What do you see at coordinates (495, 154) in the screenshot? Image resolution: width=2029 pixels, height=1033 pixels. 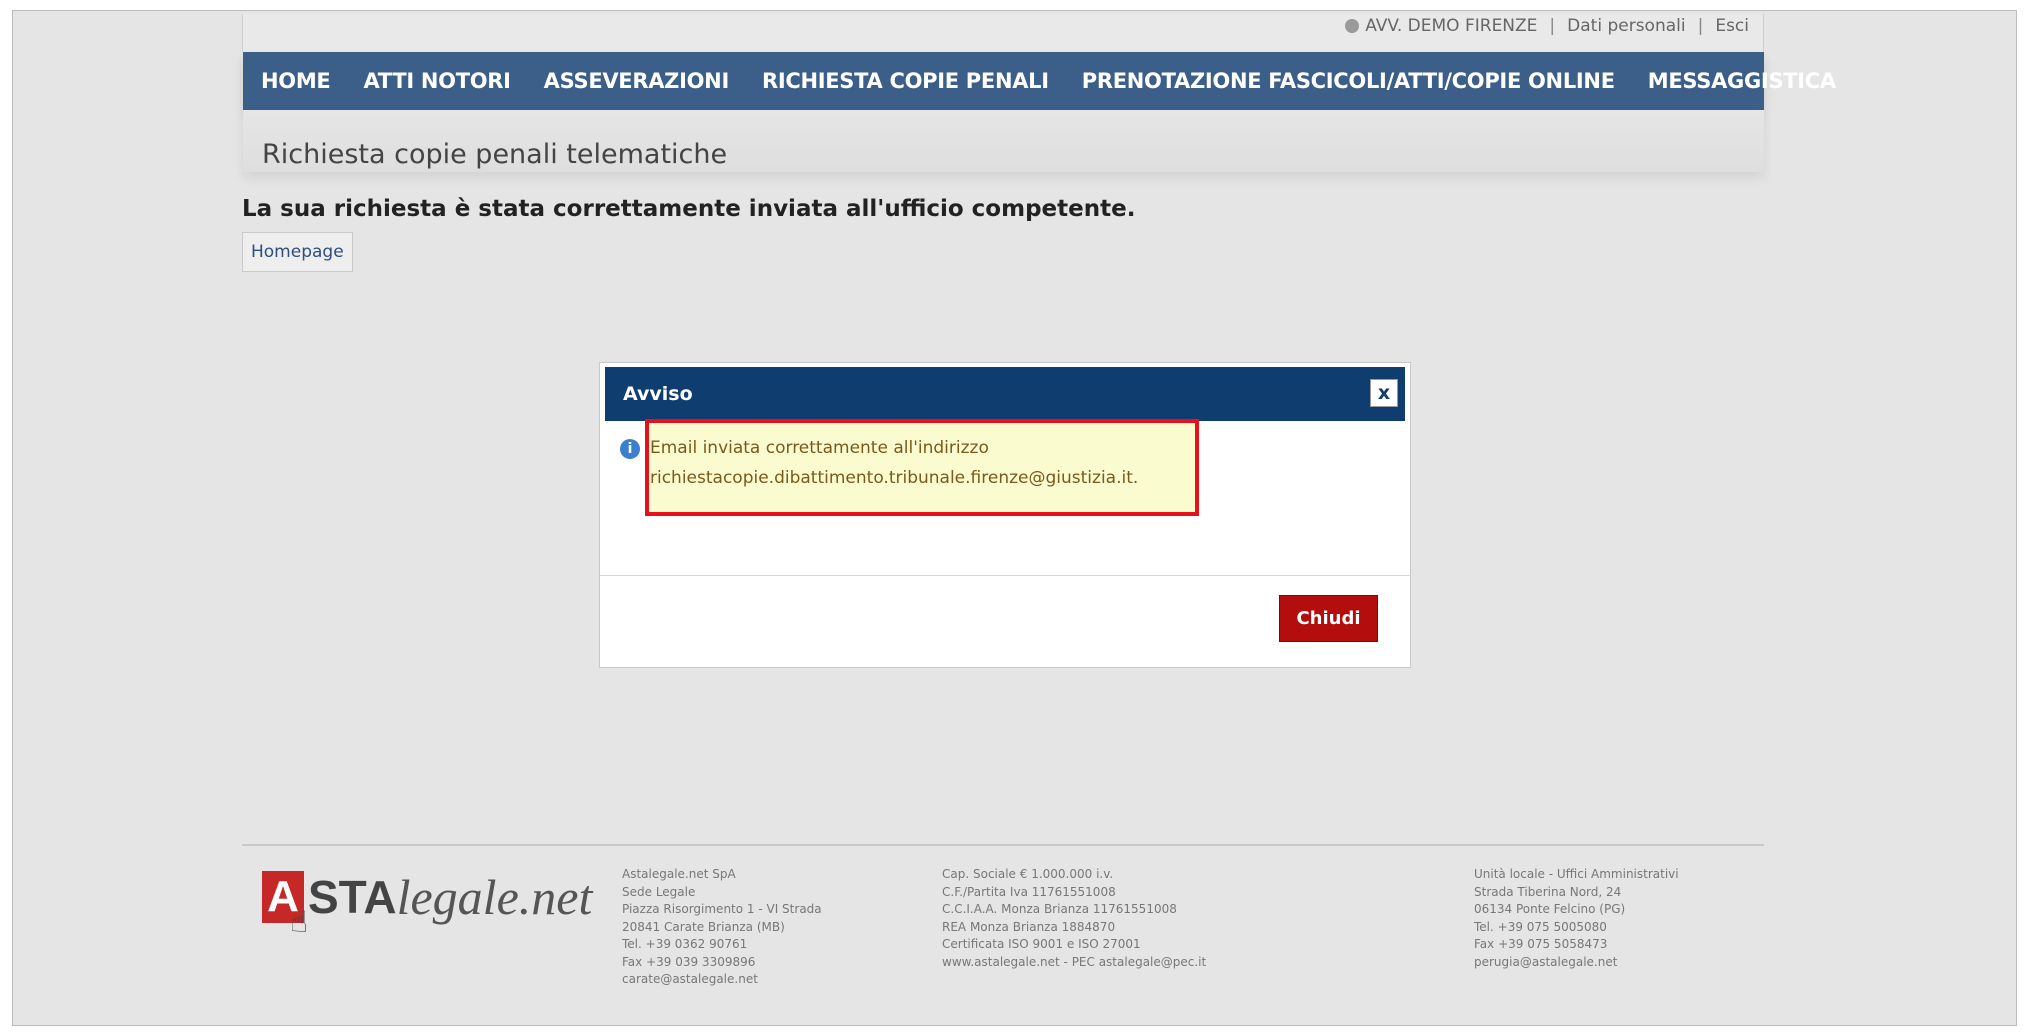 I see `page-title: Richiesta copie penali telematiche` at bounding box center [495, 154].